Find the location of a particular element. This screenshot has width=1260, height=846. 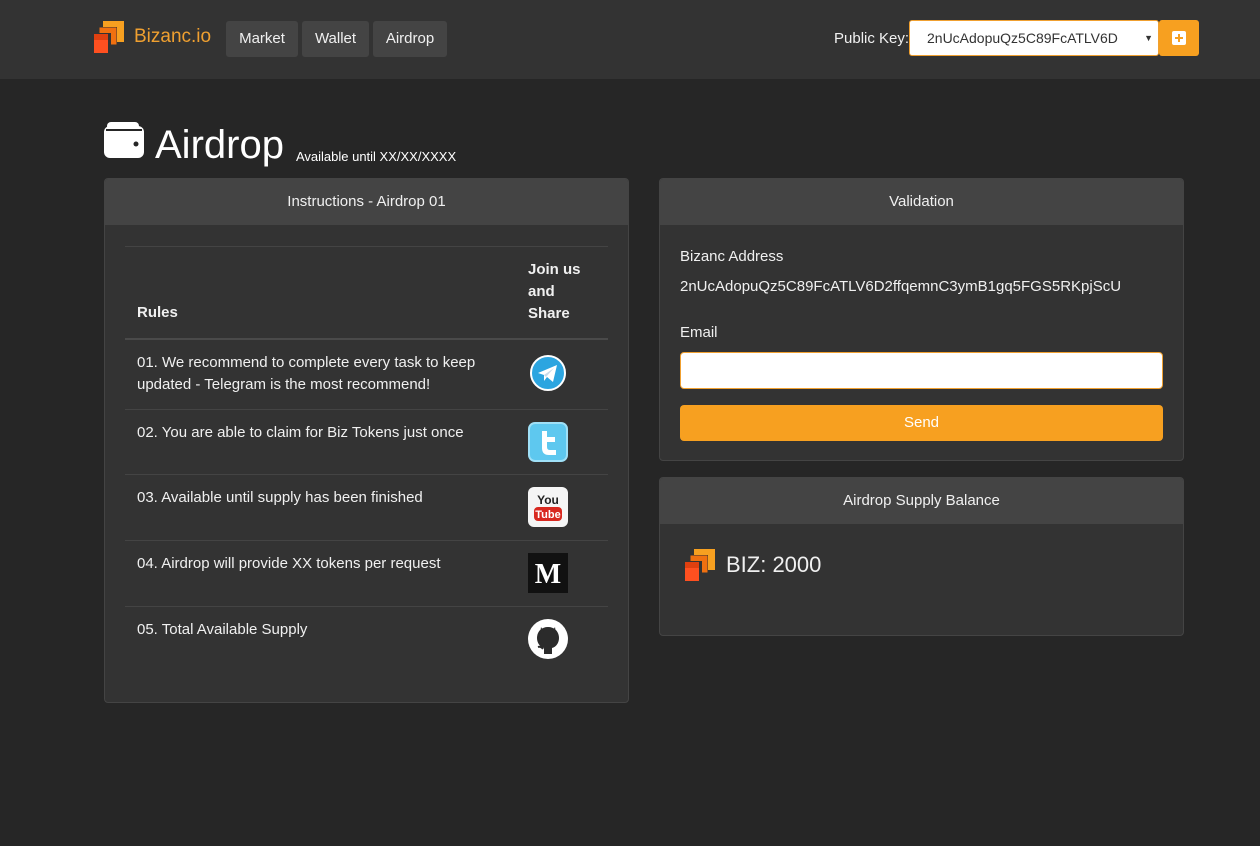

supply-heading: Airdrop Supply Balance is located at coordinates (921, 501).